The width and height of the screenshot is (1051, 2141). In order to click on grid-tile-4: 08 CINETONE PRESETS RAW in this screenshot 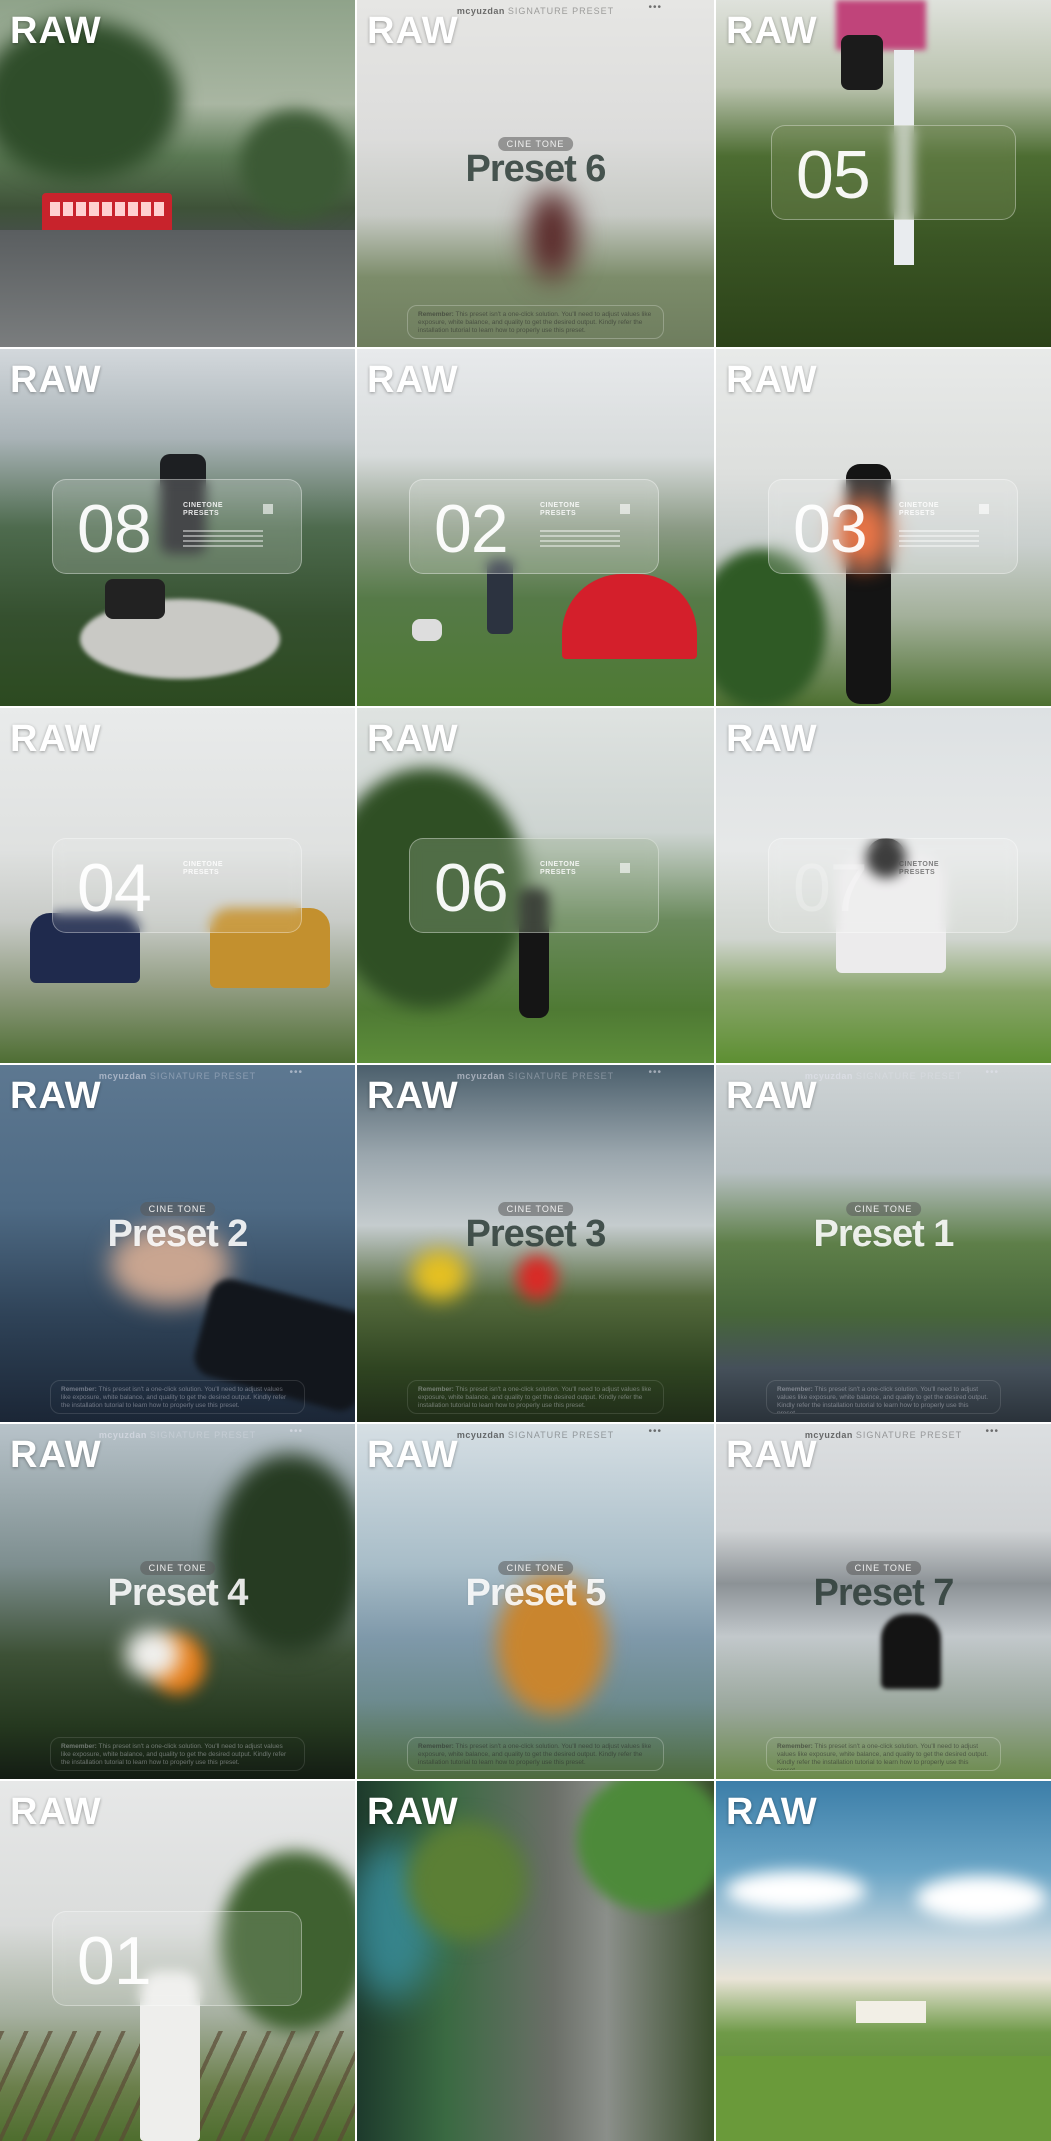, I will do `click(177, 527)`.